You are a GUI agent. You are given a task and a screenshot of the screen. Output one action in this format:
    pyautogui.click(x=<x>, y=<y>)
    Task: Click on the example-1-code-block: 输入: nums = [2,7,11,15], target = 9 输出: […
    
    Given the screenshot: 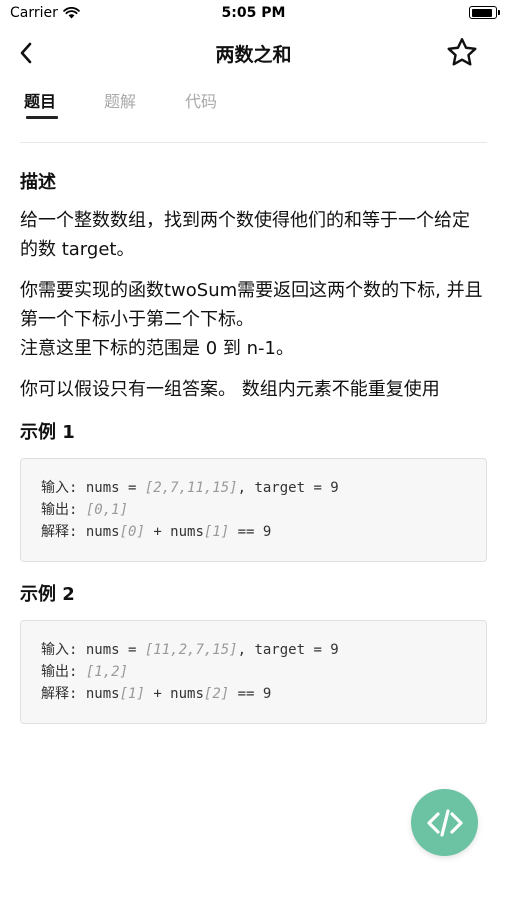 What is the action you would take?
    pyautogui.click(x=253, y=510)
    